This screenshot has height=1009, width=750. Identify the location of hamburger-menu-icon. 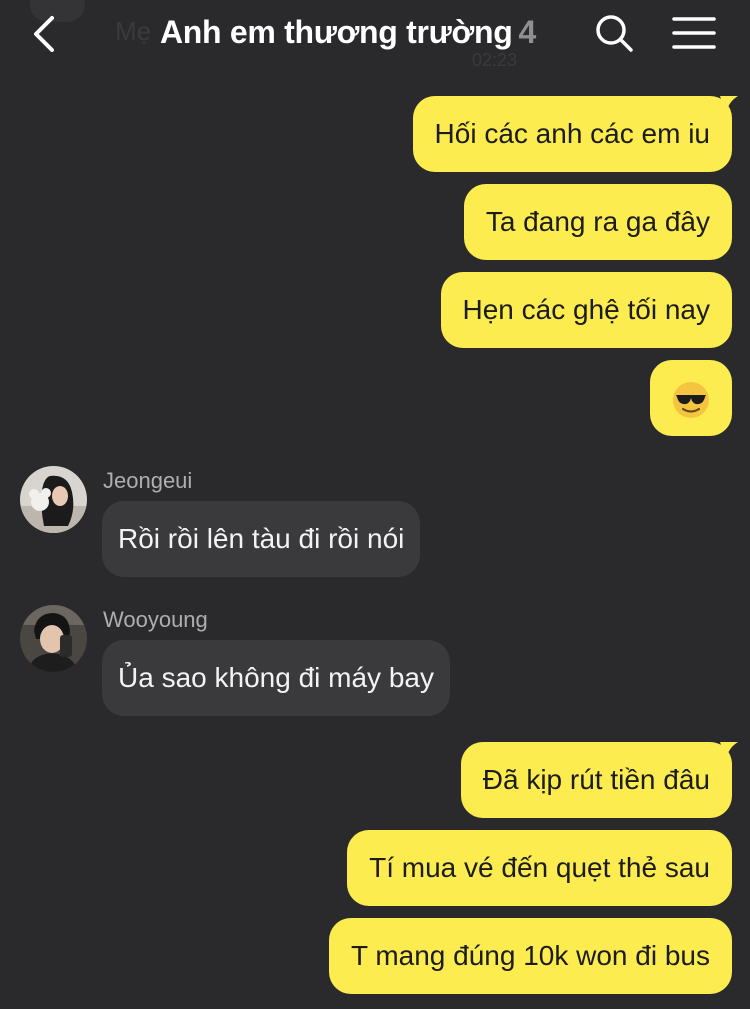
(694, 33).